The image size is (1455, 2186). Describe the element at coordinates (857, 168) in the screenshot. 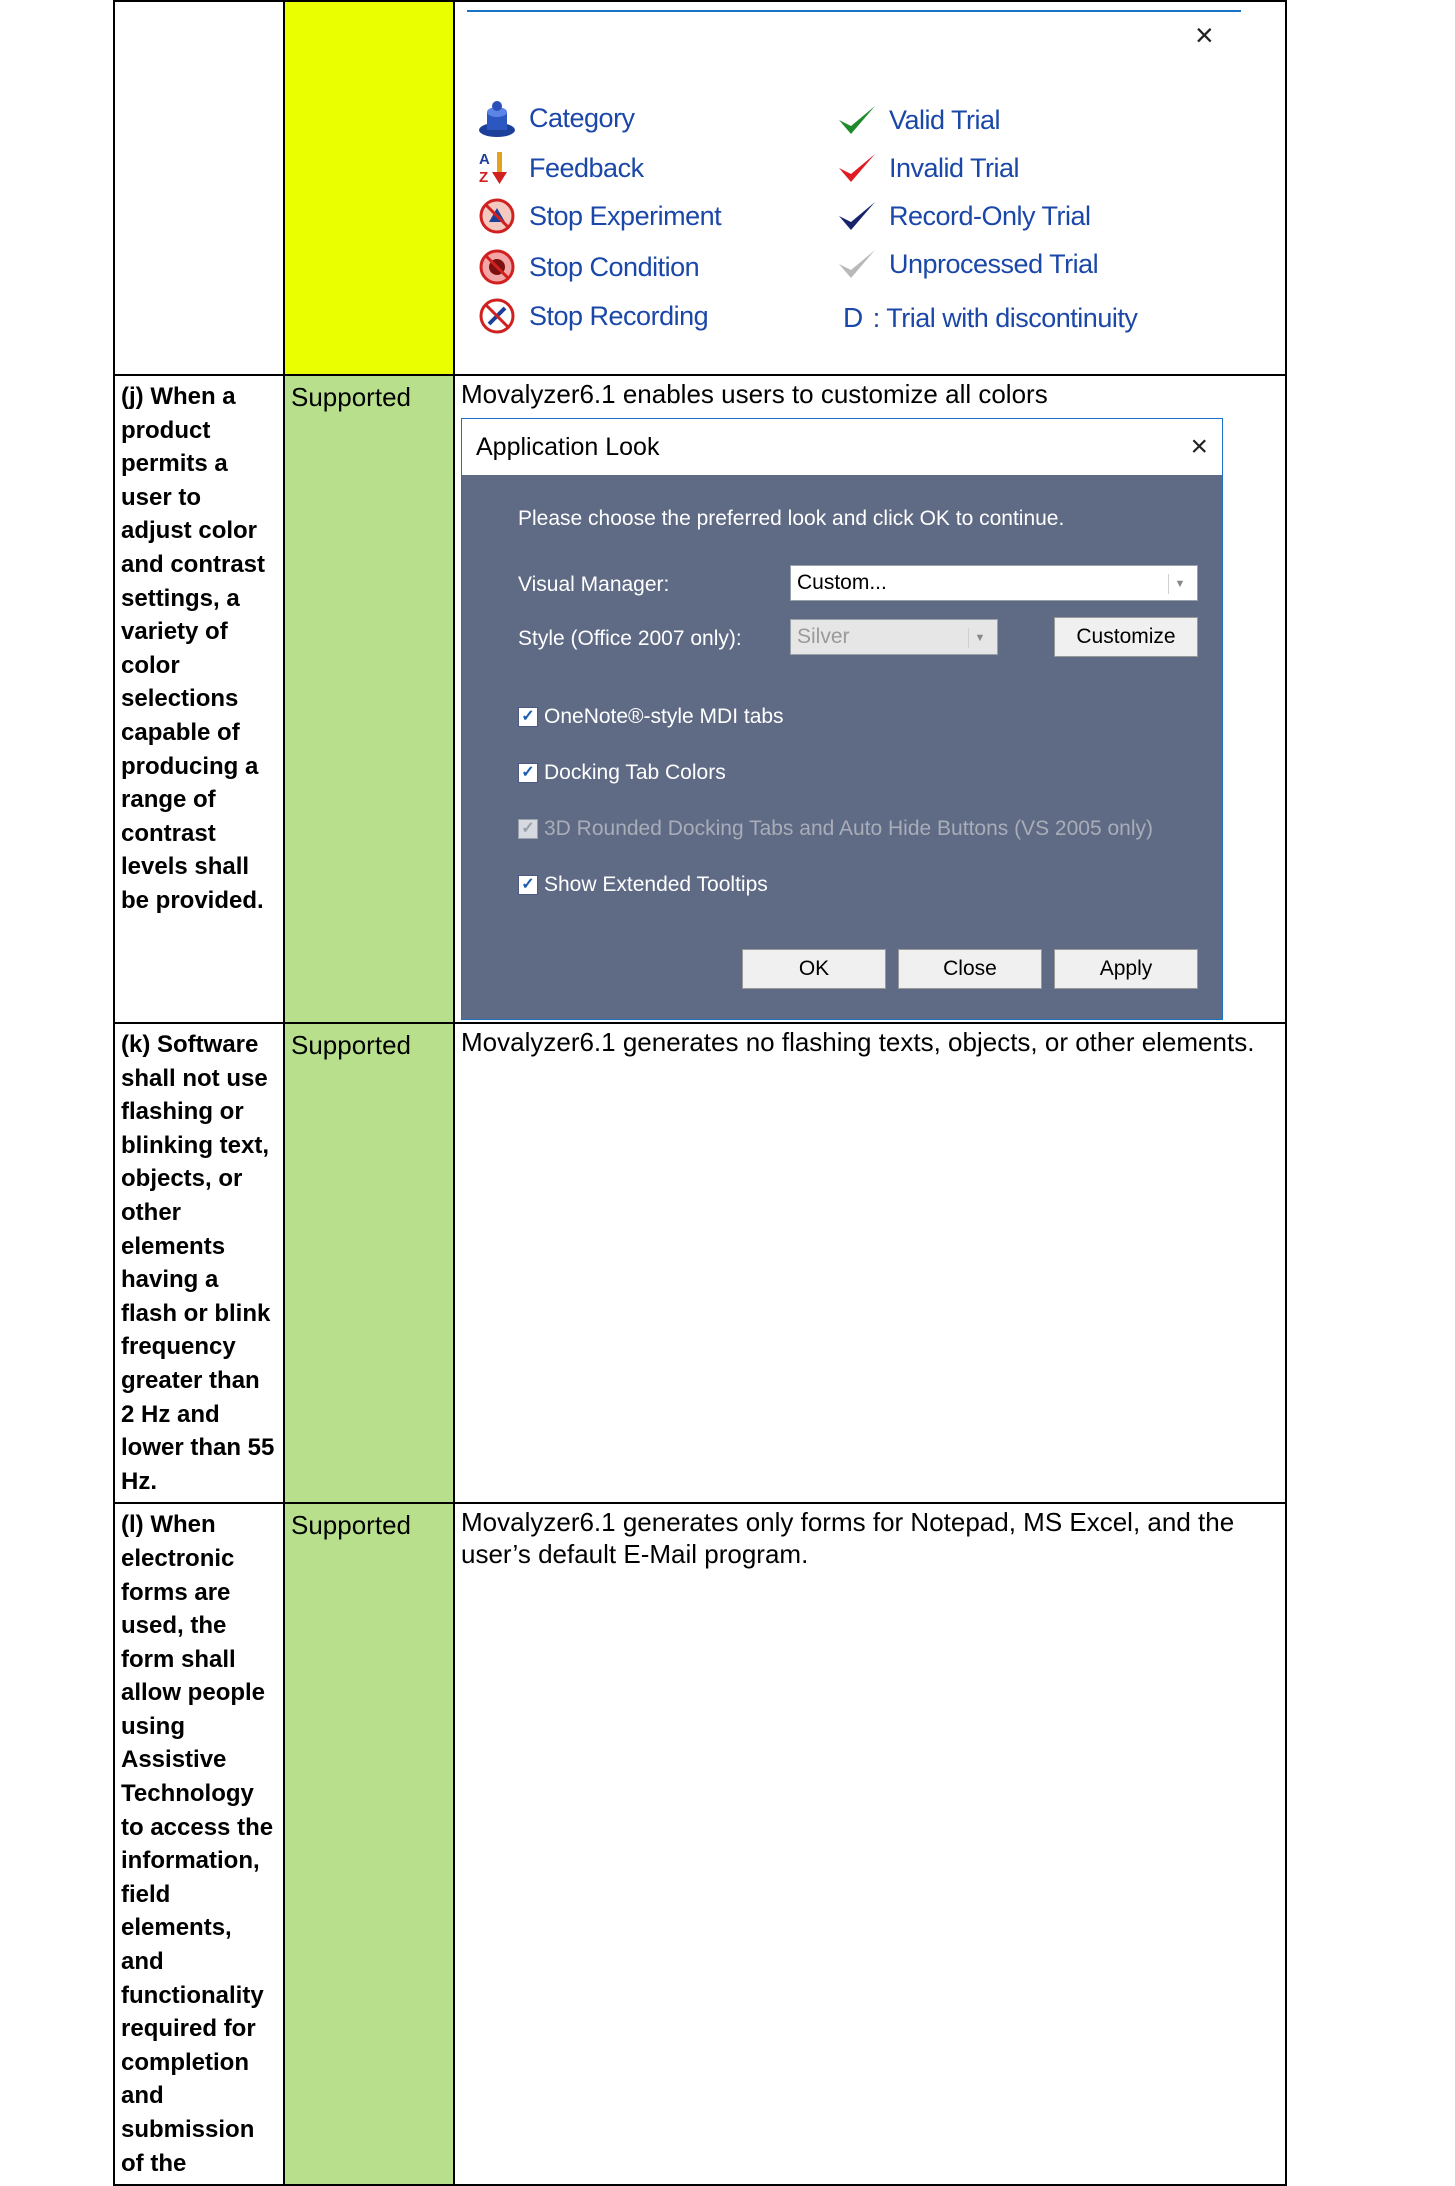

I see `red-check-icon` at that location.